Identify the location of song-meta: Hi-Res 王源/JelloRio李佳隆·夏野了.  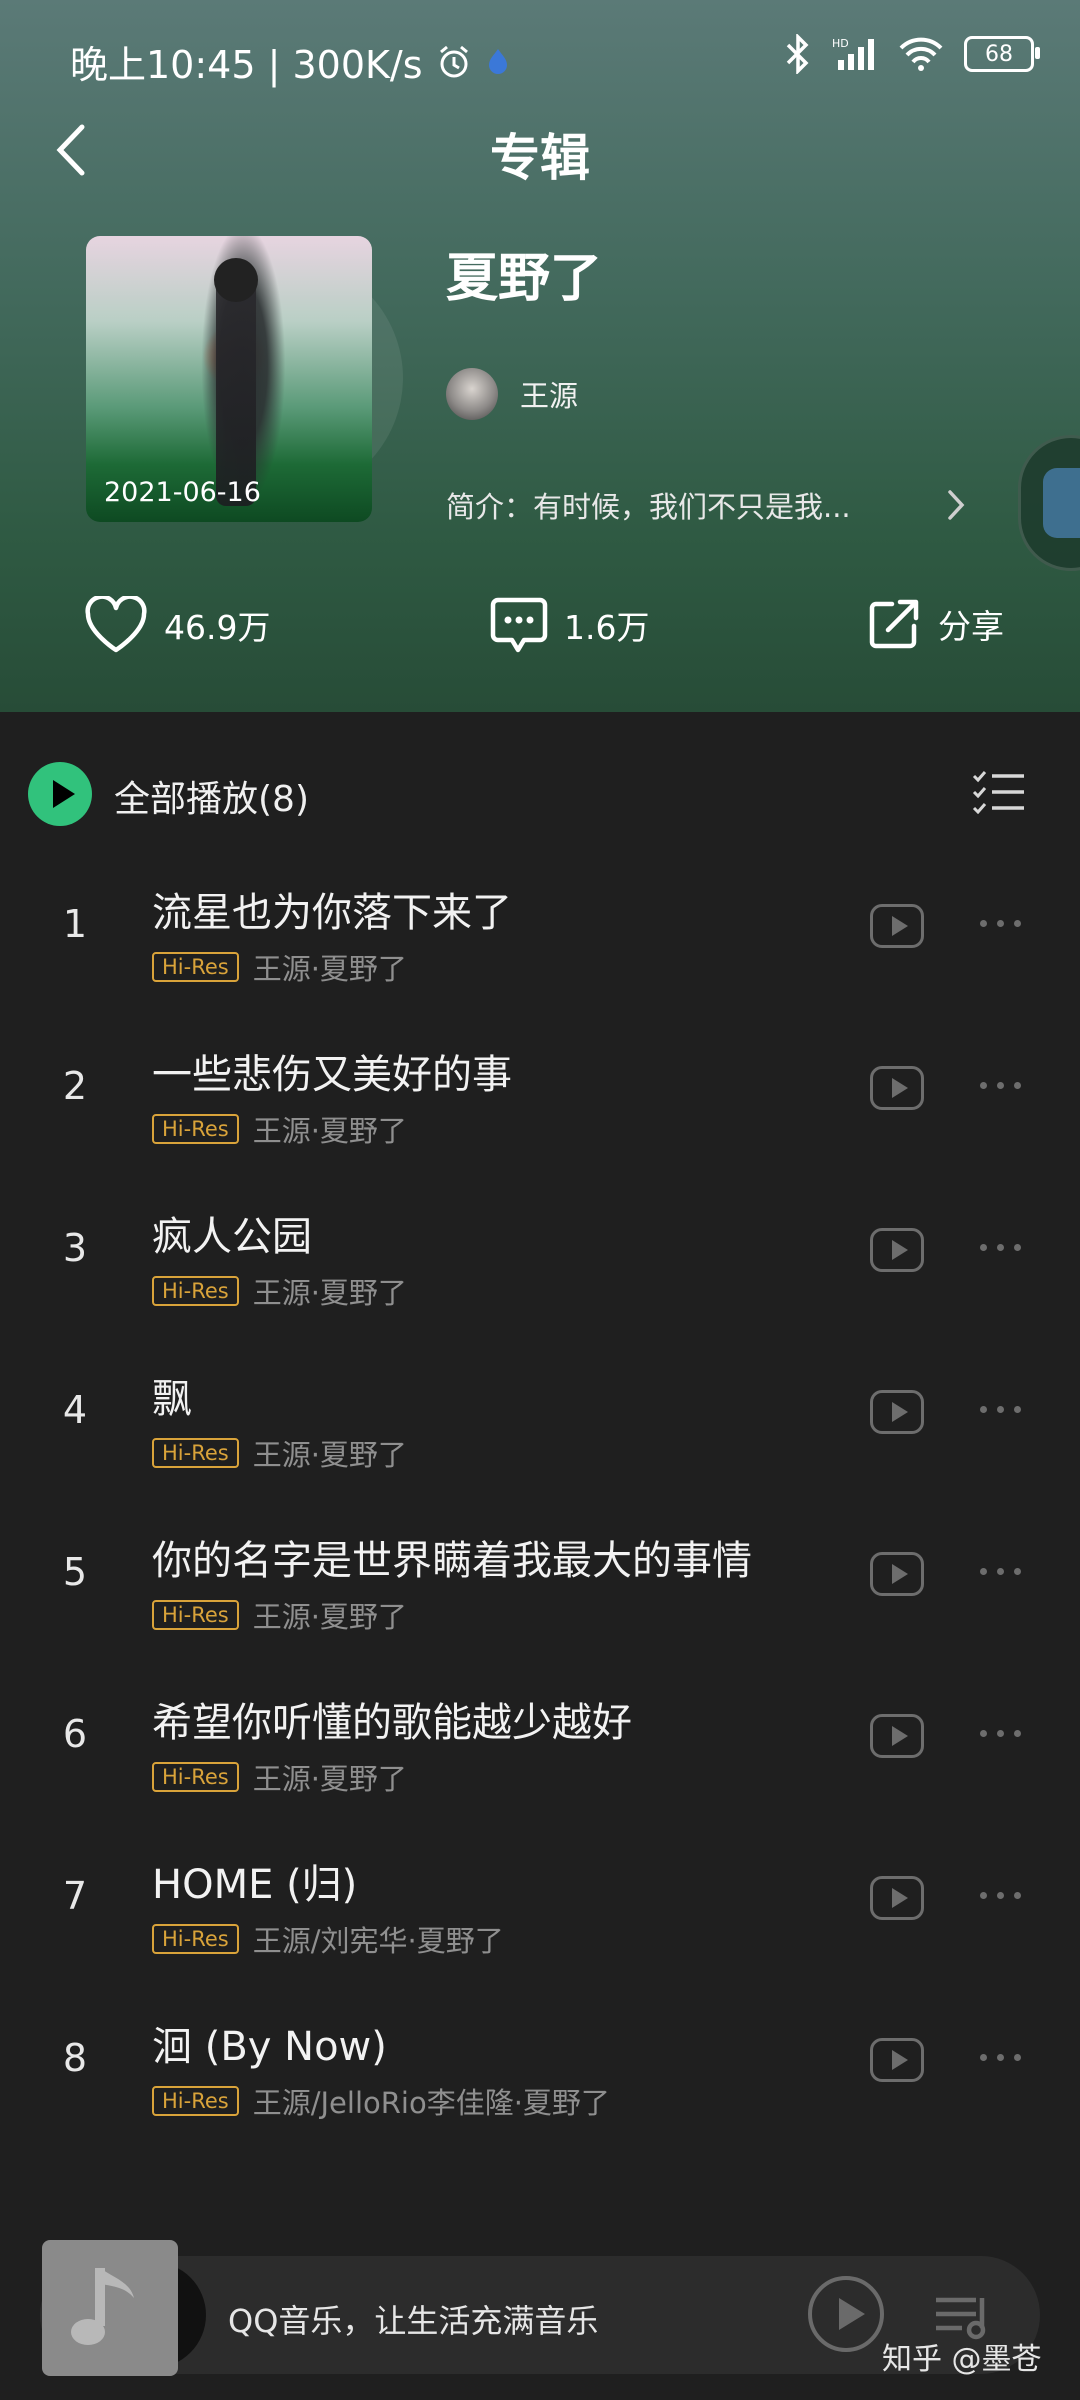
(381, 2101).